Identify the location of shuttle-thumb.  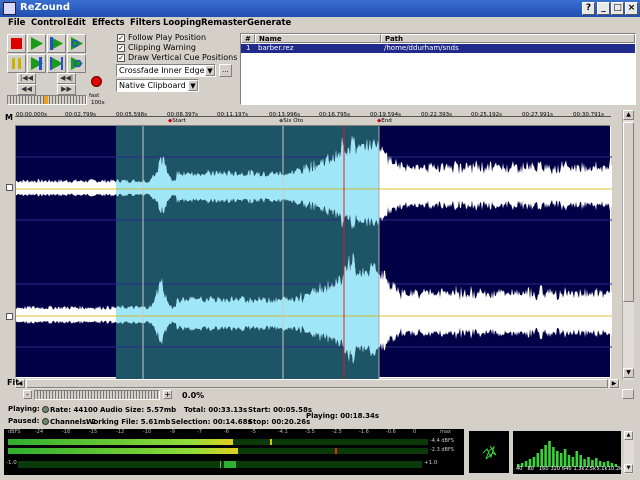
(46, 100).